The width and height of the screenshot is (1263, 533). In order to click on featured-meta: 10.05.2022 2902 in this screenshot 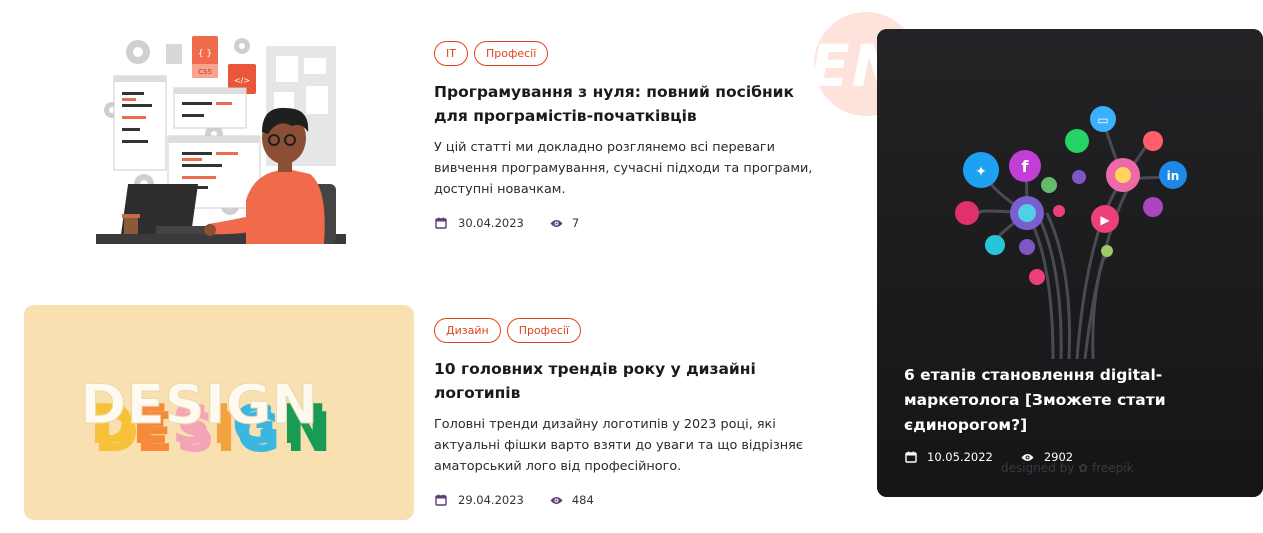, I will do `click(988, 457)`.